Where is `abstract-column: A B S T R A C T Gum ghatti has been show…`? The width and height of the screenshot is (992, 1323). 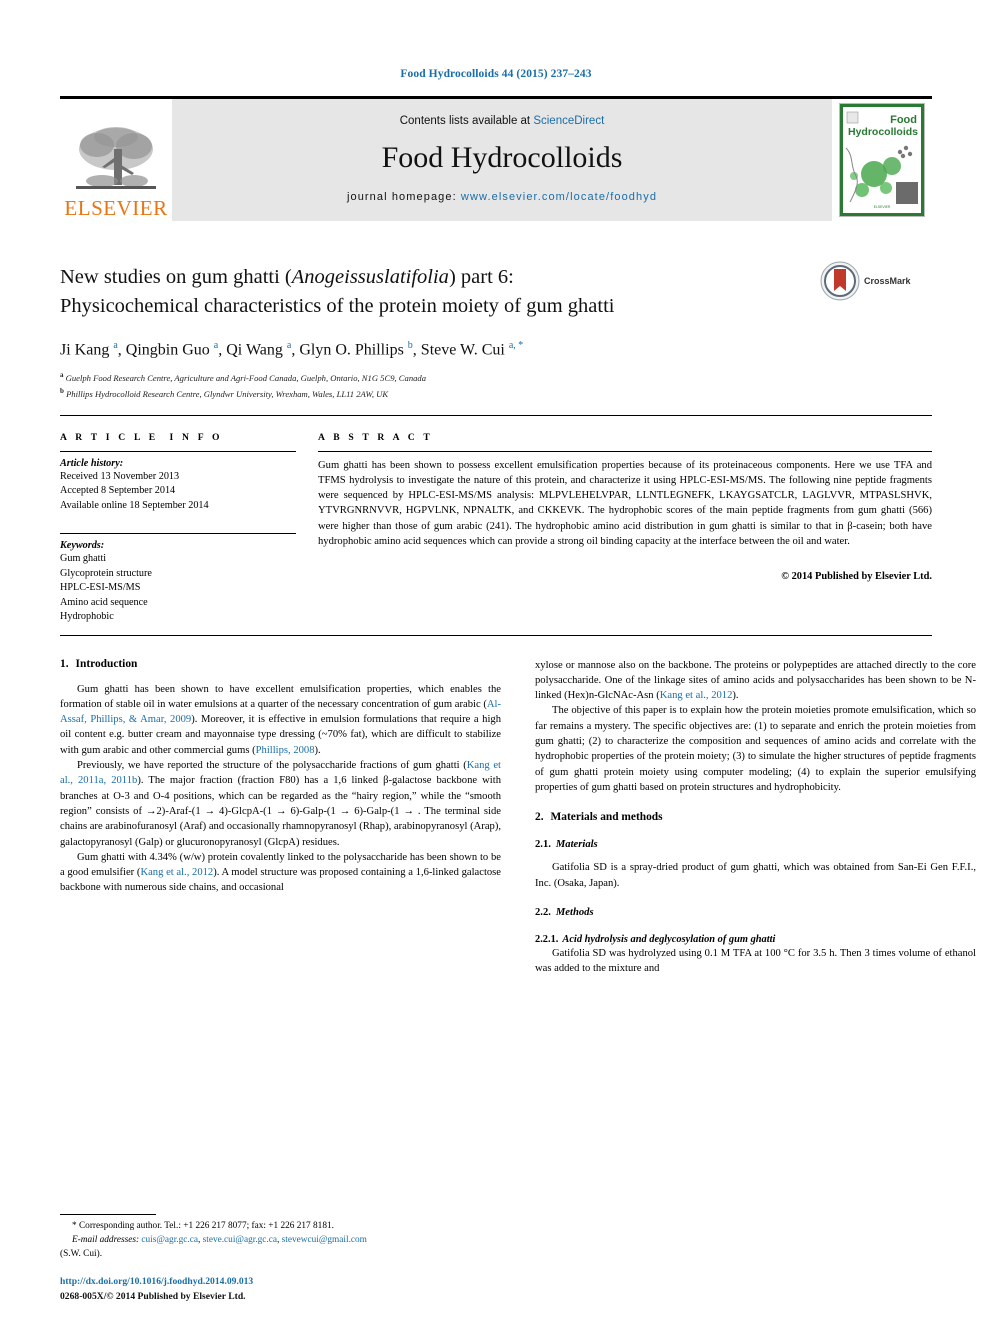 abstract-column: A B S T R A C T Gum ghatti has been show… is located at coordinates (625, 528).